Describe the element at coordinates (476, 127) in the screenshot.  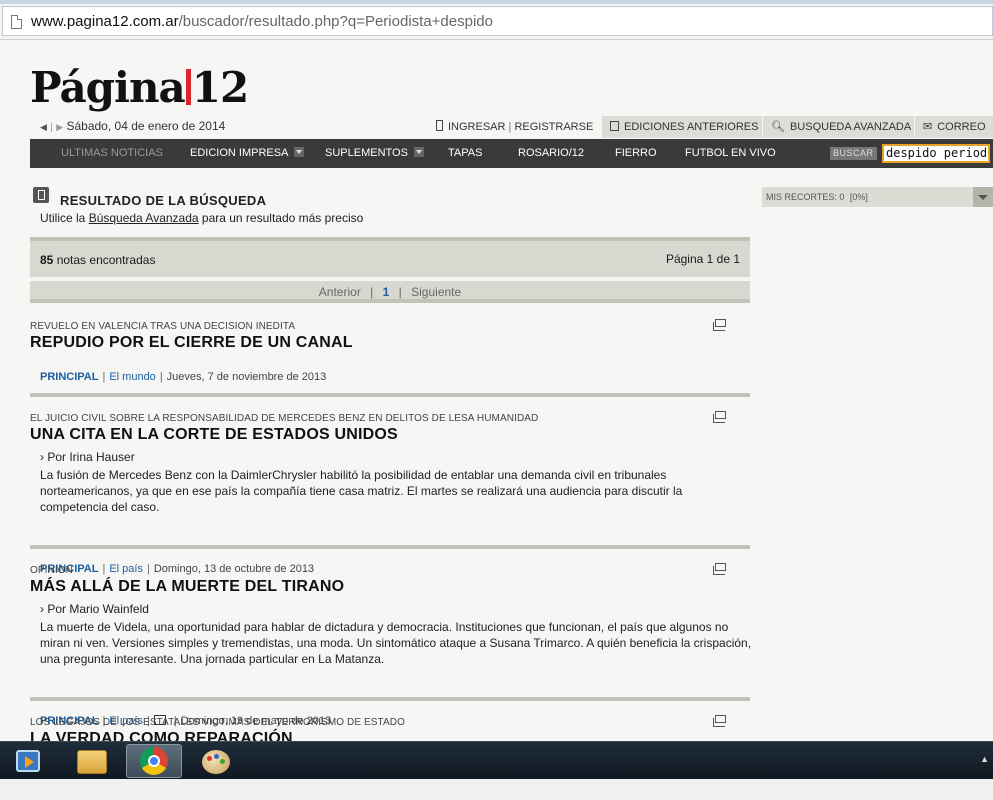
I see `ingresar-link: INGRESAR` at that location.